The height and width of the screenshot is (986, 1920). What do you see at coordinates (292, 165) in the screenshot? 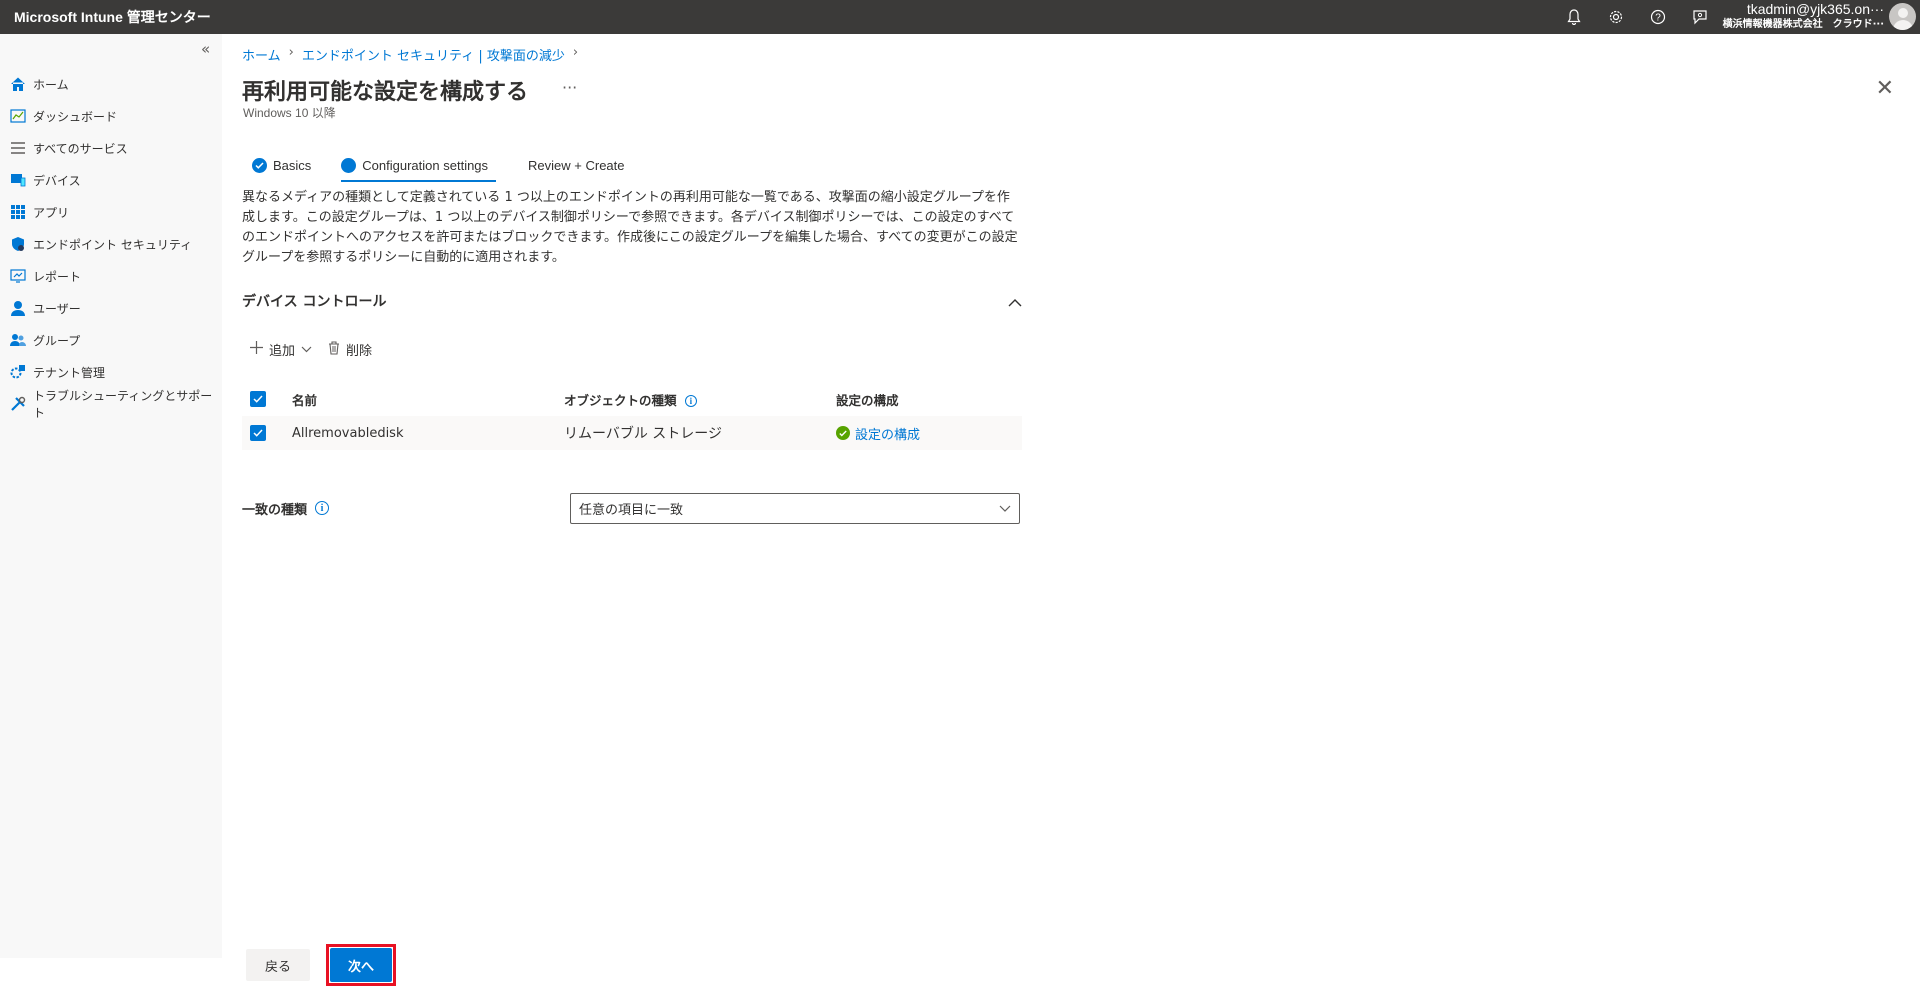
I see `tab-label: Basics` at bounding box center [292, 165].